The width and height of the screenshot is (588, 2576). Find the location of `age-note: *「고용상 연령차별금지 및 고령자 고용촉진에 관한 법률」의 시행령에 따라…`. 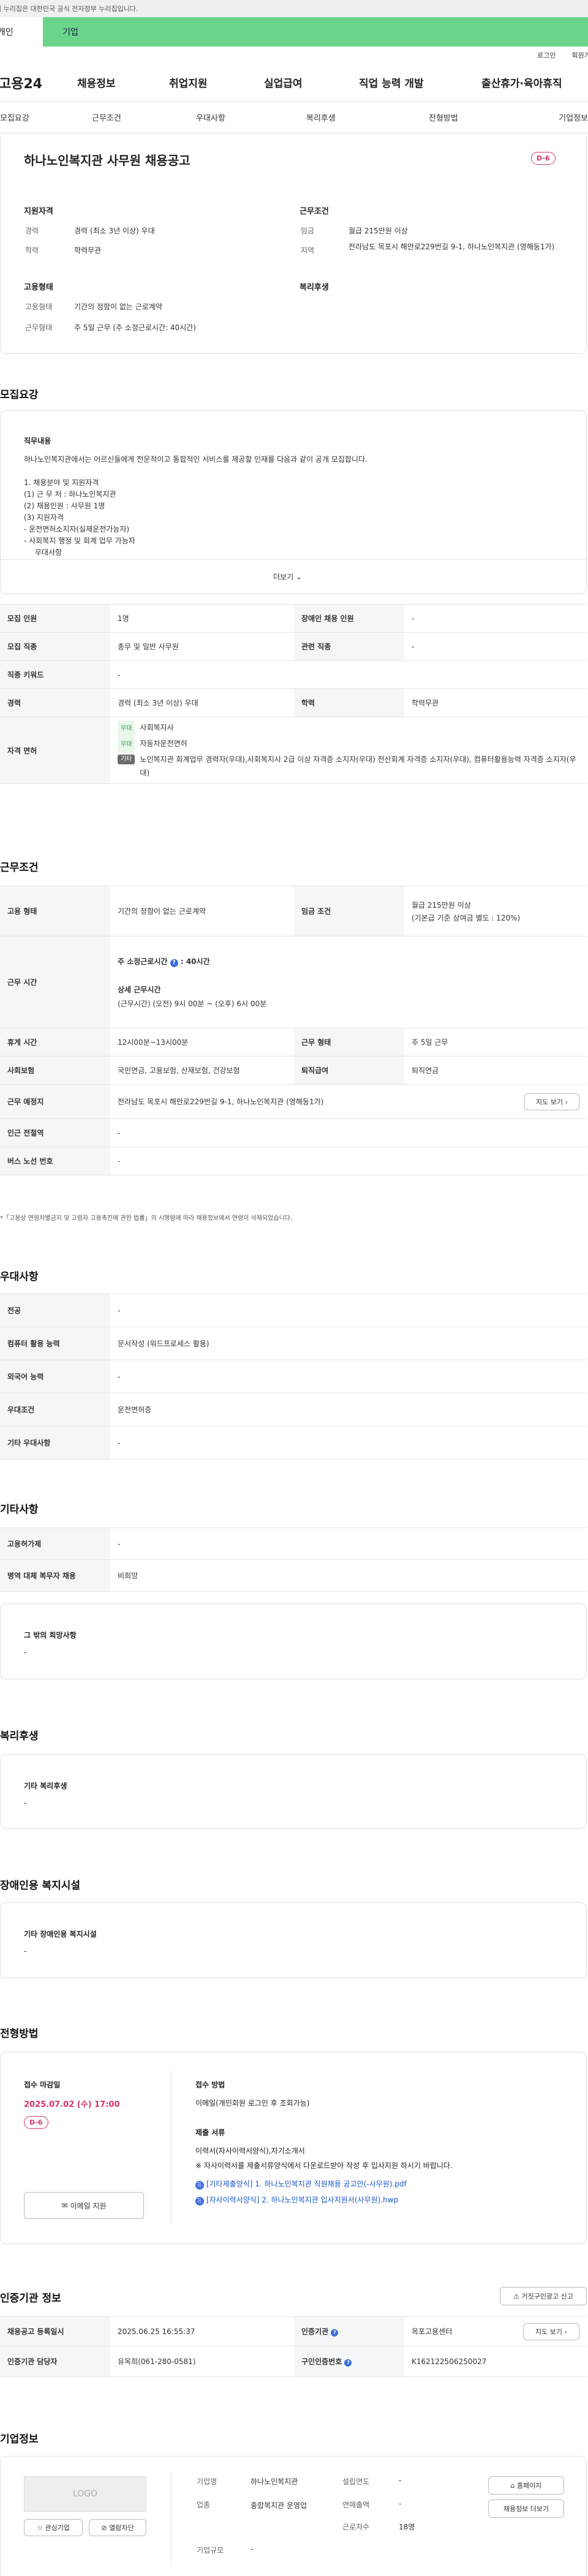

age-note: *「고용상 연령차별금지 및 고령자 고용촉진에 관한 법률」의 시행령에 따라… is located at coordinates (147, 1218).